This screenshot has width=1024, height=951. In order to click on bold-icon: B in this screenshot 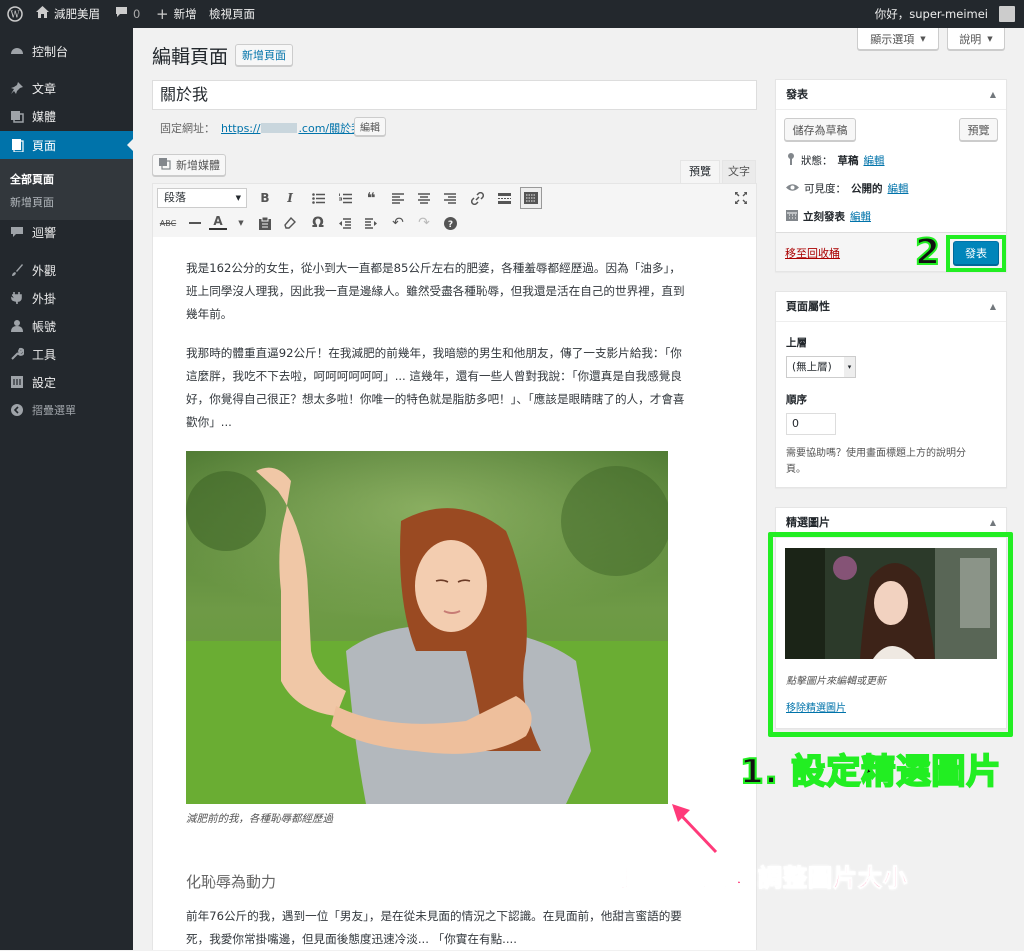, I will do `click(265, 198)`.